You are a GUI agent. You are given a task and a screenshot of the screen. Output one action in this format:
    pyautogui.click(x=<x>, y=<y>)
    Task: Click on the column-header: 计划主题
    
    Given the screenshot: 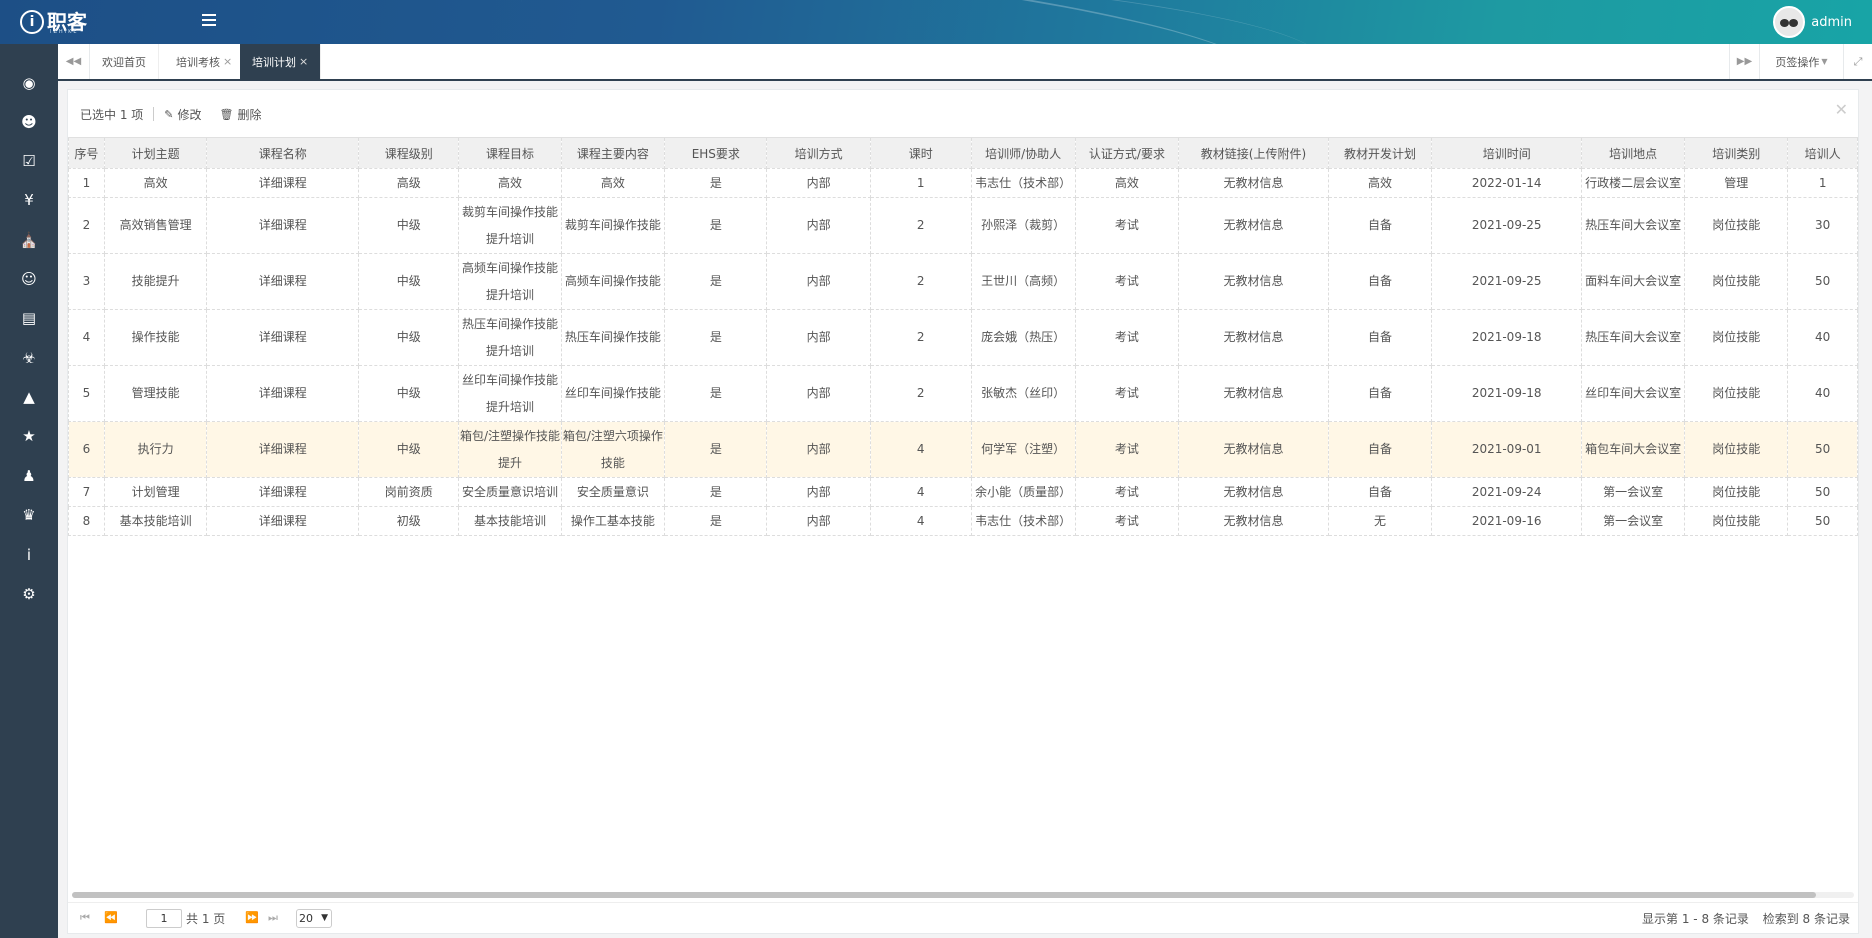 What is the action you would take?
    pyautogui.click(x=155, y=153)
    